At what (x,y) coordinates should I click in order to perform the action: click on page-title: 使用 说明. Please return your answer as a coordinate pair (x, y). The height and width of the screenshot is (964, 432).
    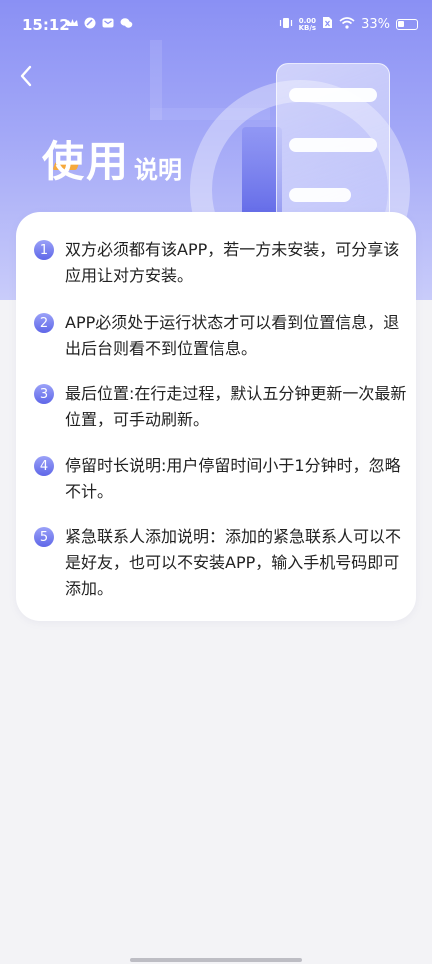
    Looking at the image, I should click on (112, 158).